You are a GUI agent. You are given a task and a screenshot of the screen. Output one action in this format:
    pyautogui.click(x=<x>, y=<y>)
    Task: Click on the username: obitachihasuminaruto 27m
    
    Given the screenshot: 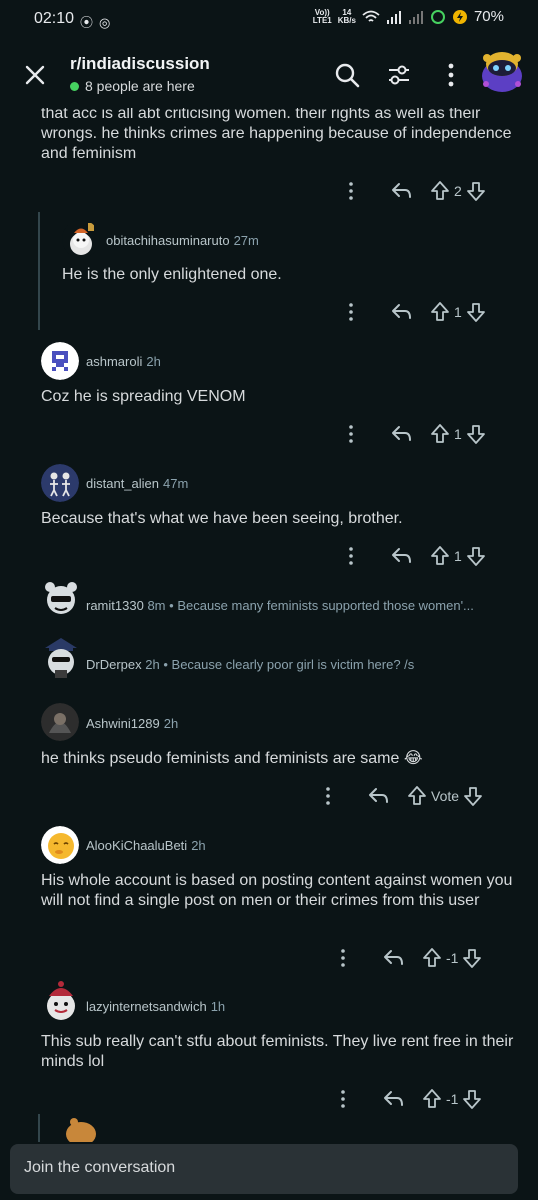 What is the action you would take?
    pyautogui.click(x=182, y=240)
    